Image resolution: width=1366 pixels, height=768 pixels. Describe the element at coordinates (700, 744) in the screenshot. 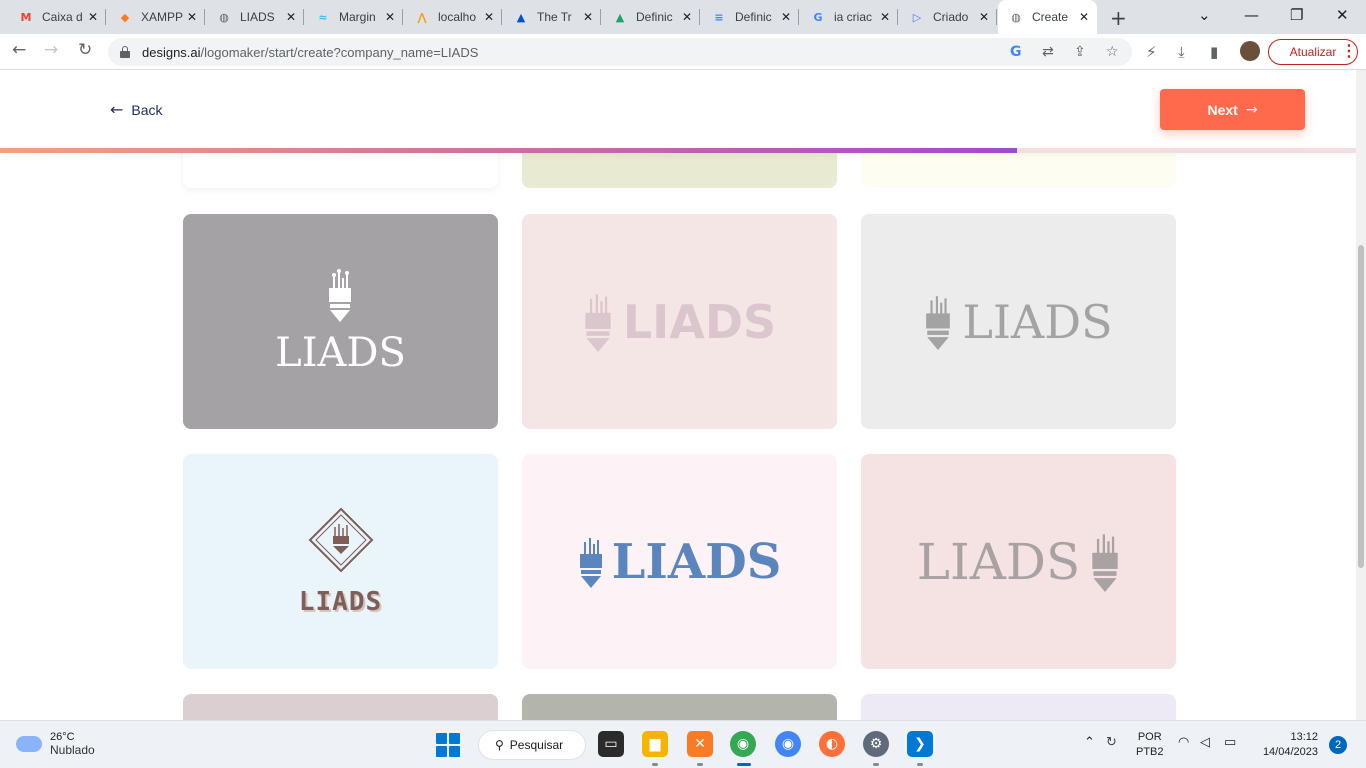

I see `xampp-app-icon: ✕` at that location.